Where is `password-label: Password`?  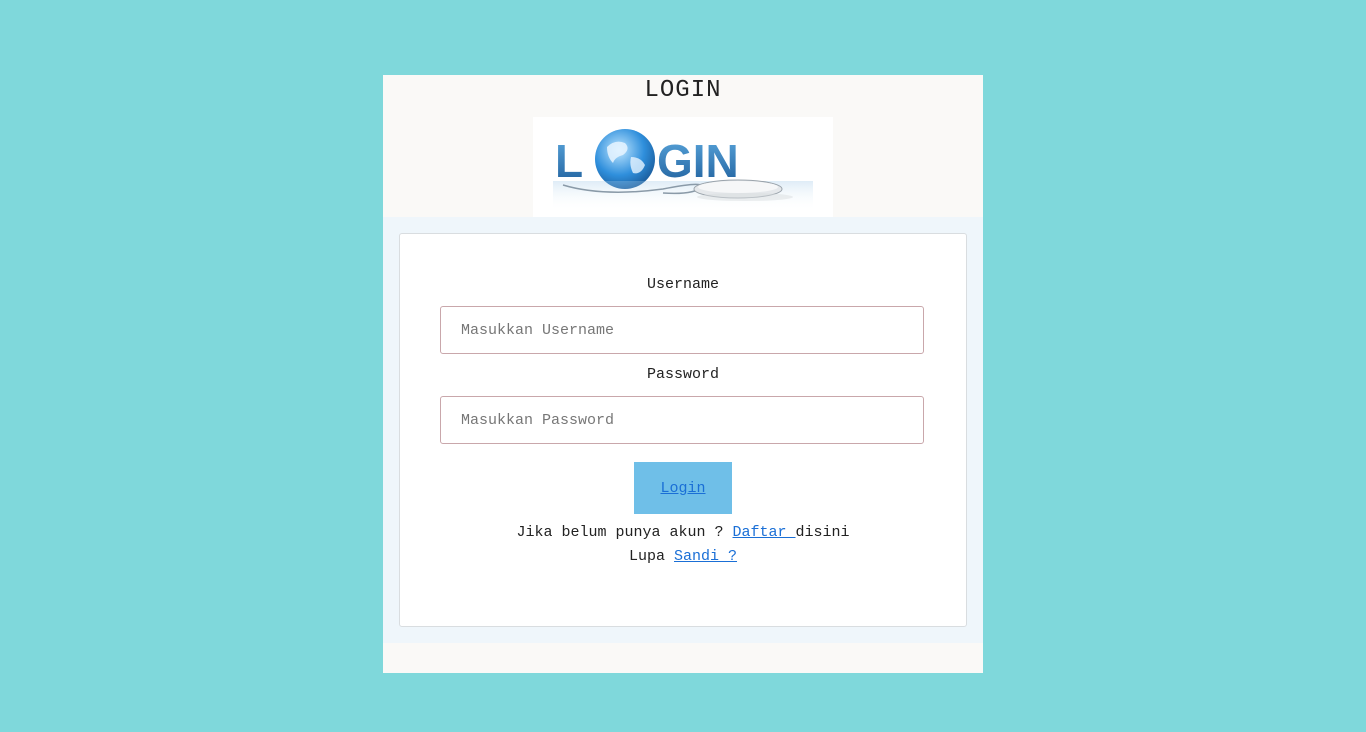 password-label: Password is located at coordinates (682, 374).